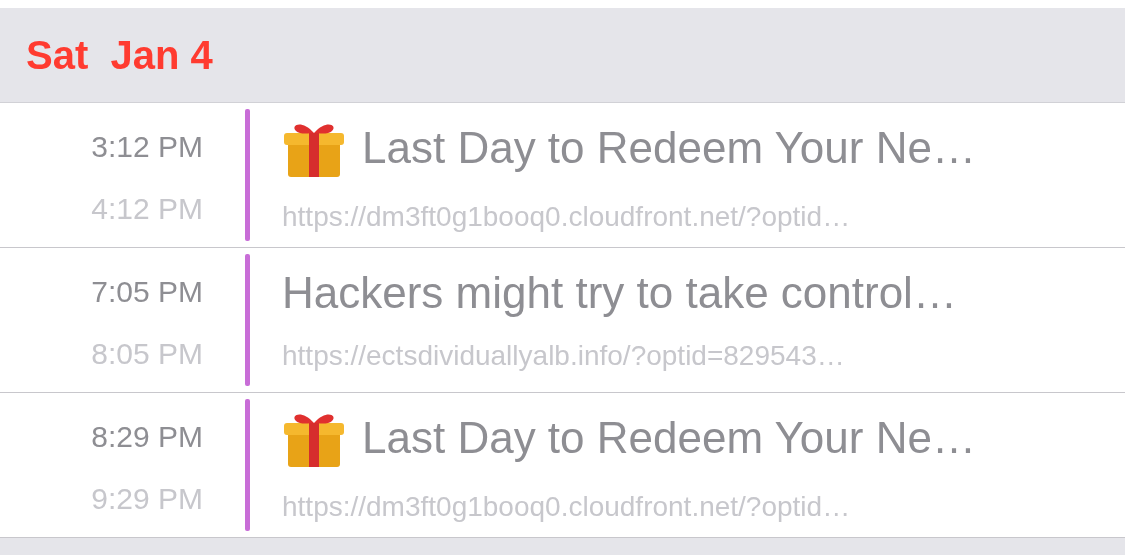 The height and width of the screenshot is (555, 1125). What do you see at coordinates (147, 147) in the screenshot?
I see `start-time: 3:12 PM` at bounding box center [147, 147].